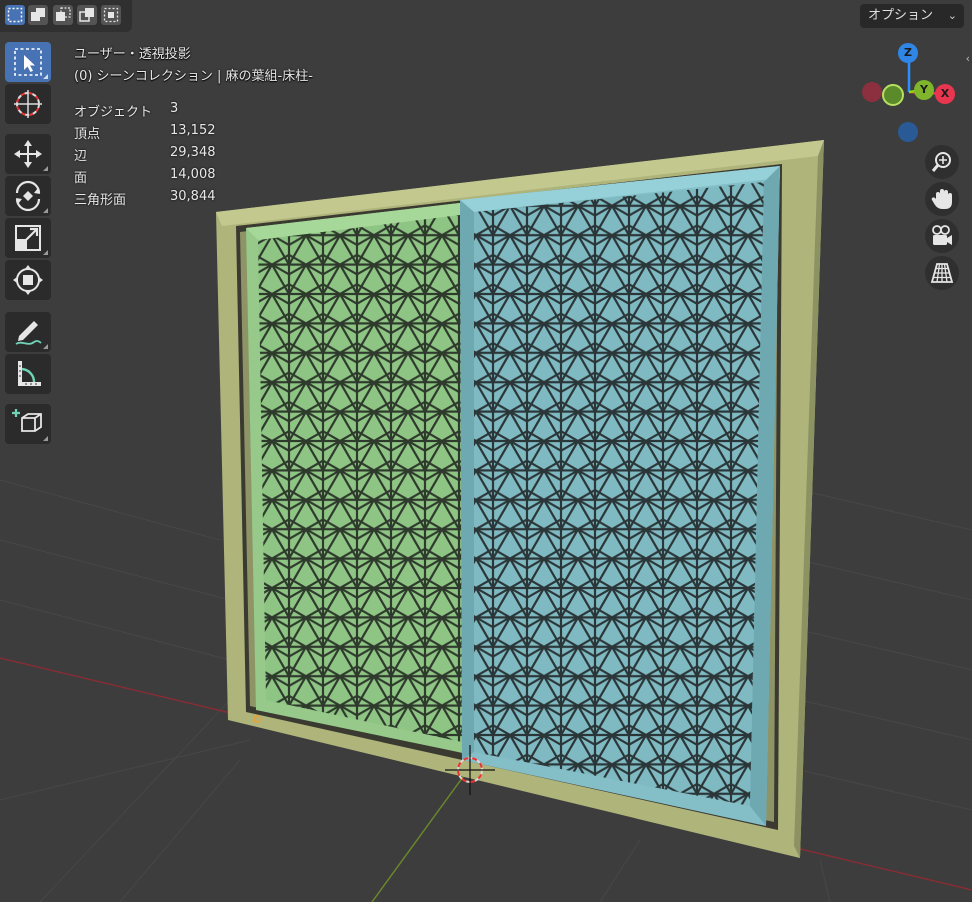 The width and height of the screenshot is (972, 902). Describe the element at coordinates (193, 196) in the screenshot. I see `stat-value: 30,844` at that location.